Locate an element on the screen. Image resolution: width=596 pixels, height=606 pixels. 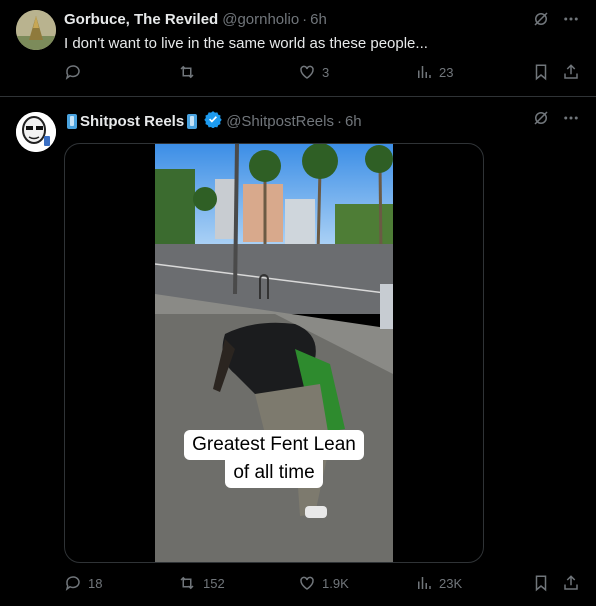
like-count: 1.9K is located at coordinates (335, 583).